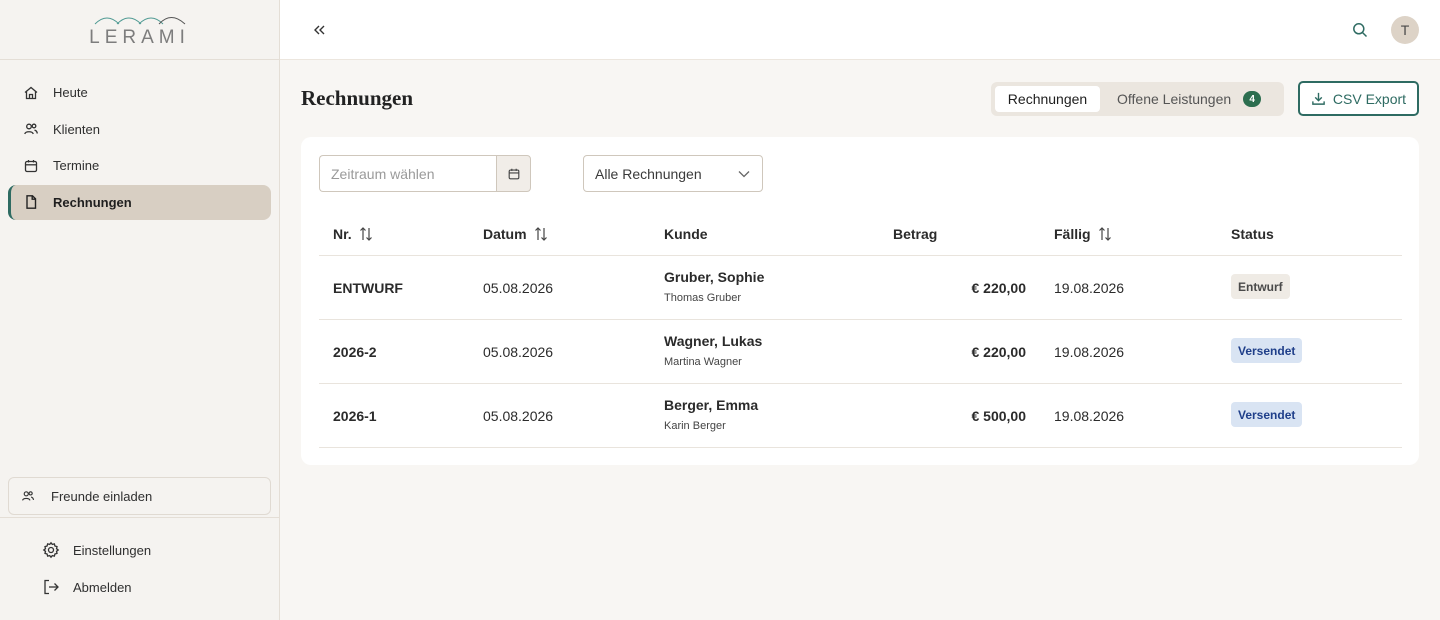  Describe the element at coordinates (1360, 30) in the screenshot. I see `search-icon` at that location.